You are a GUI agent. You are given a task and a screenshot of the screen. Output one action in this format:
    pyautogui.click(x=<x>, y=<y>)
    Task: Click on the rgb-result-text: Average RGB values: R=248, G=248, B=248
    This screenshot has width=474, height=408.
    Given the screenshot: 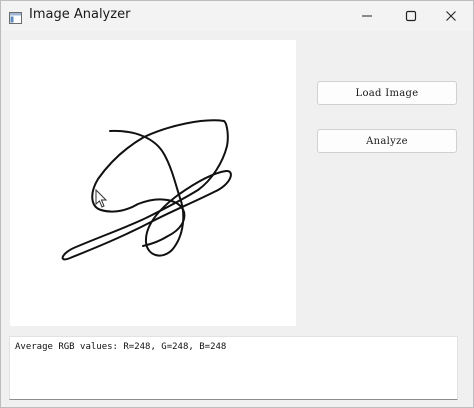 What is the action you would take?
    pyautogui.click(x=121, y=347)
    